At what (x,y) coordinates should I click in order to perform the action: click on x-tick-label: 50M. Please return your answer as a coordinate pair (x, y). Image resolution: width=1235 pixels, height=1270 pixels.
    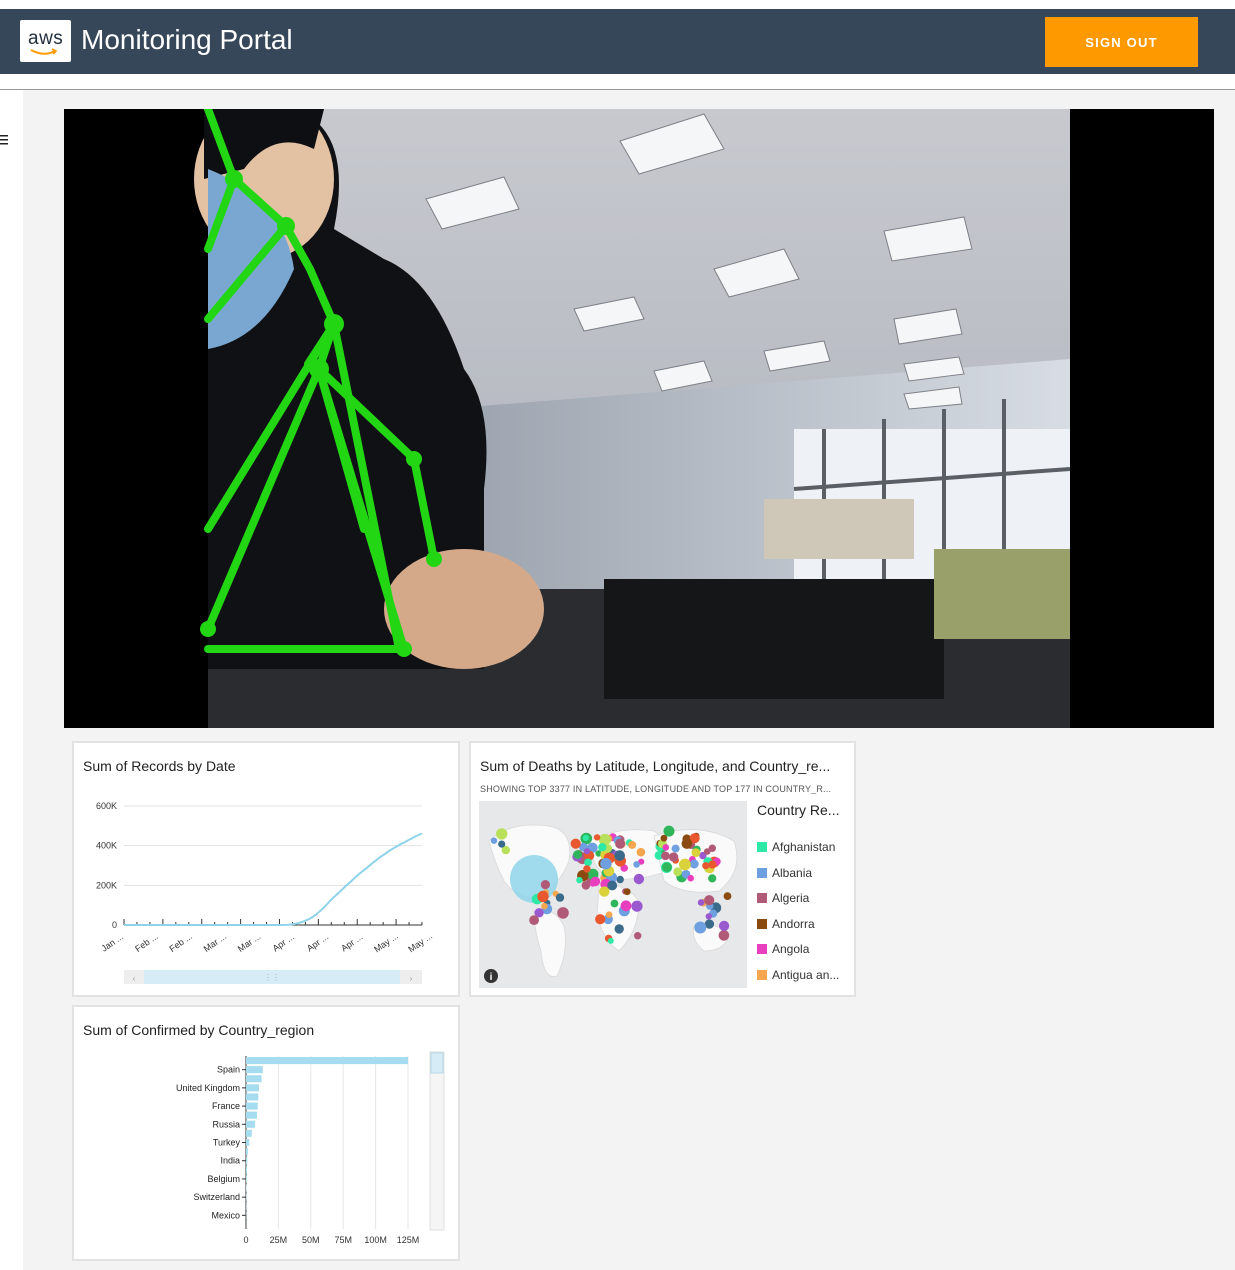
    Looking at the image, I should click on (311, 1240).